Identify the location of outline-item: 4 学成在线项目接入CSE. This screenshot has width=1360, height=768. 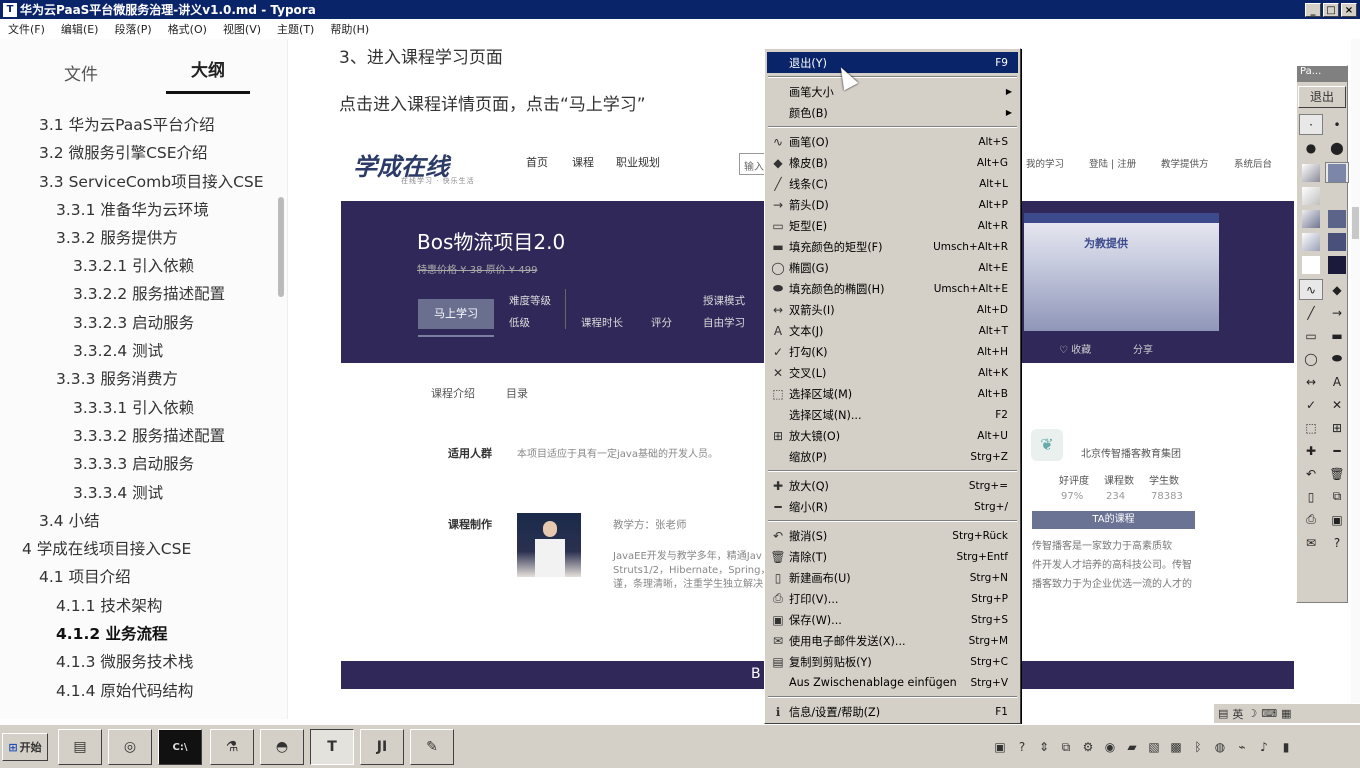
(138, 549).